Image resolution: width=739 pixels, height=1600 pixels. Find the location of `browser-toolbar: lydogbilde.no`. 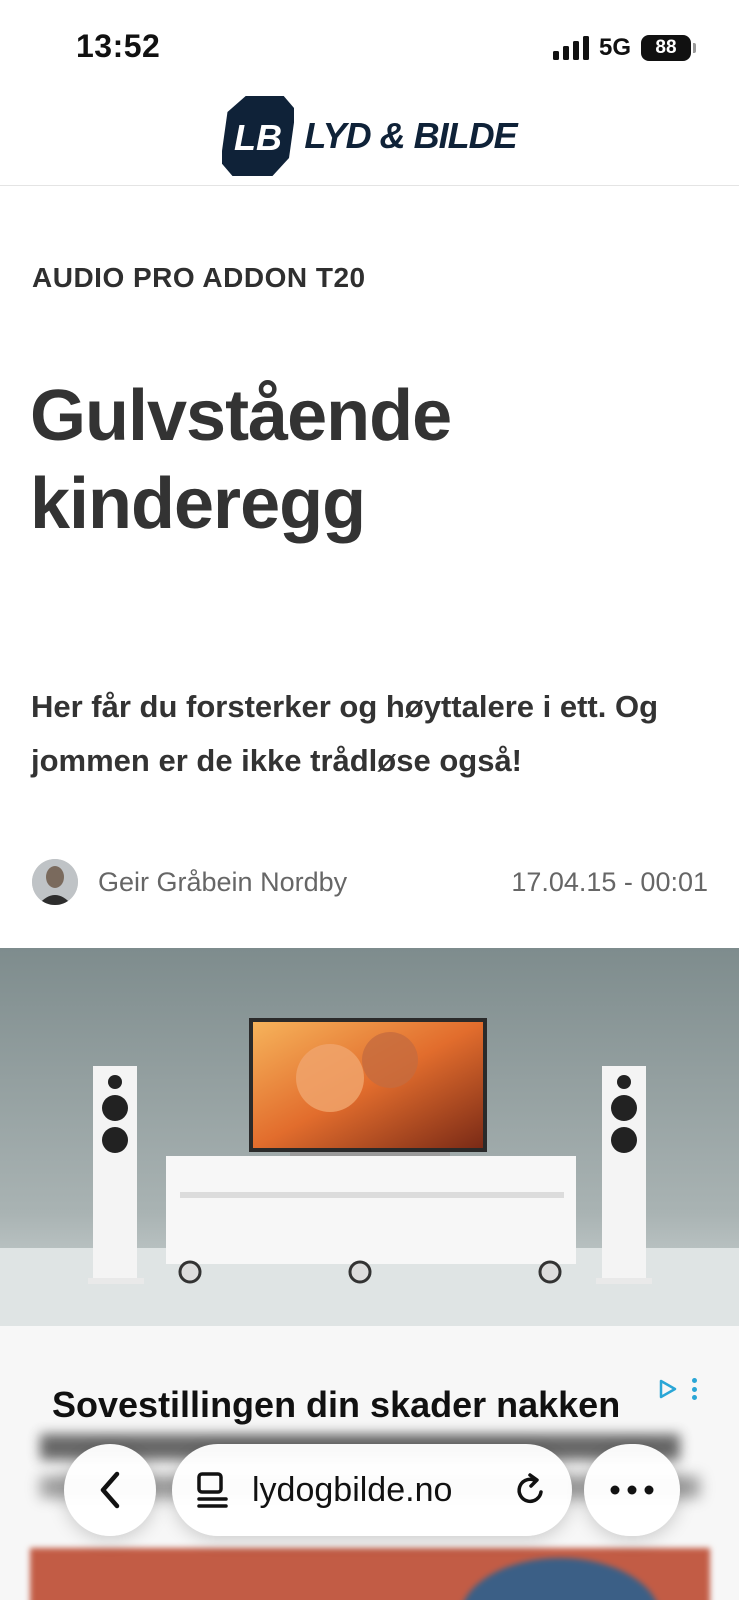

browser-toolbar: lydogbilde.no is located at coordinates (372, 1490).